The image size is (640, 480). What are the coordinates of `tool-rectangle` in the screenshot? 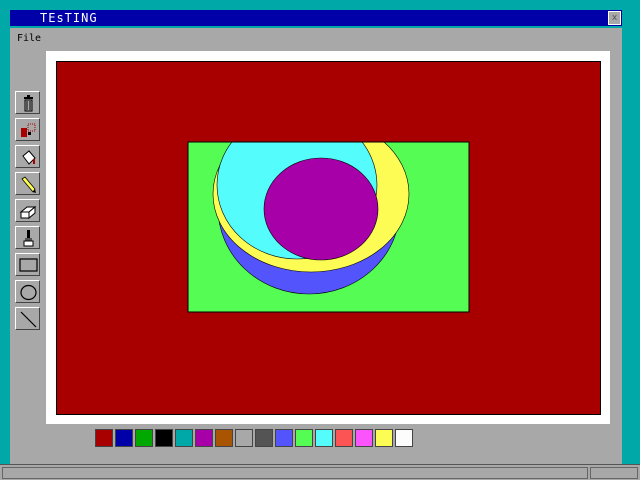 It's located at (27, 264).